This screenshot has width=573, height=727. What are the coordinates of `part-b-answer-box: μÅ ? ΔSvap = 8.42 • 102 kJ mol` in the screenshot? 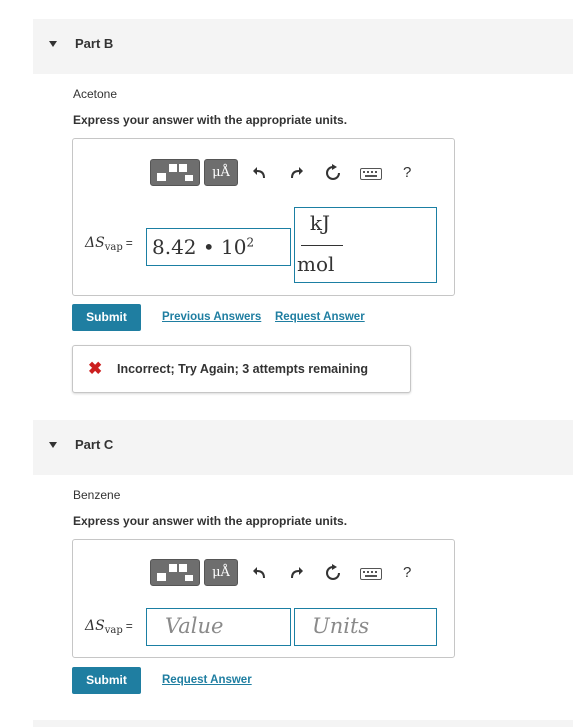 It's located at (263, 217).